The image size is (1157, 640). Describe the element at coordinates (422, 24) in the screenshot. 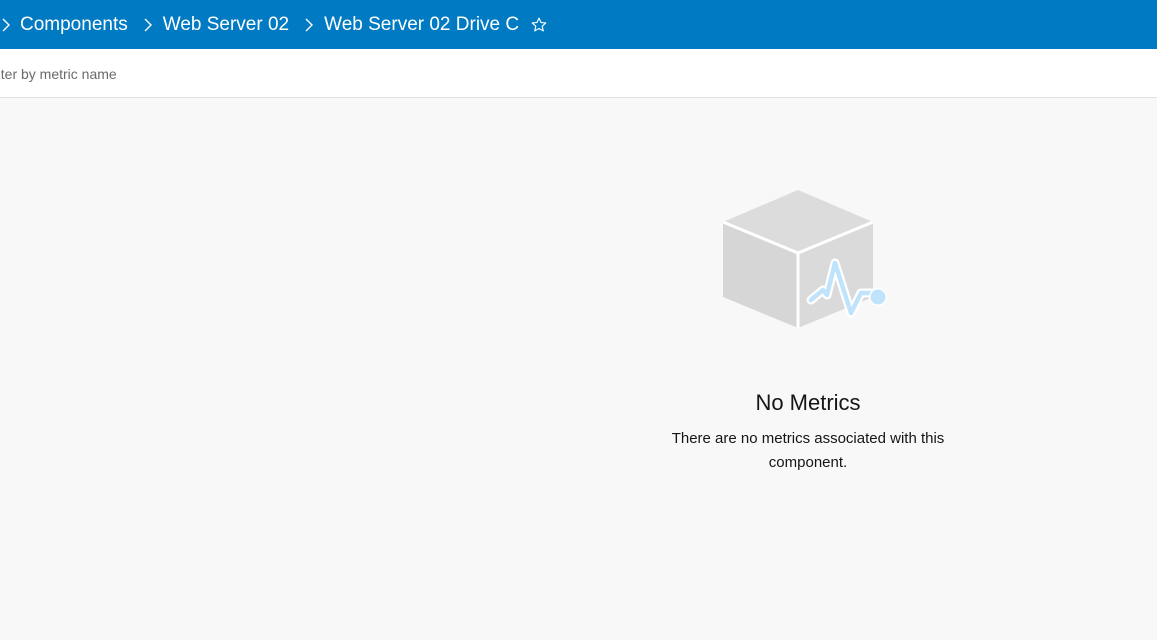

I see `breadcrumb-item-current: Web Server 02 Drive C` at that location.